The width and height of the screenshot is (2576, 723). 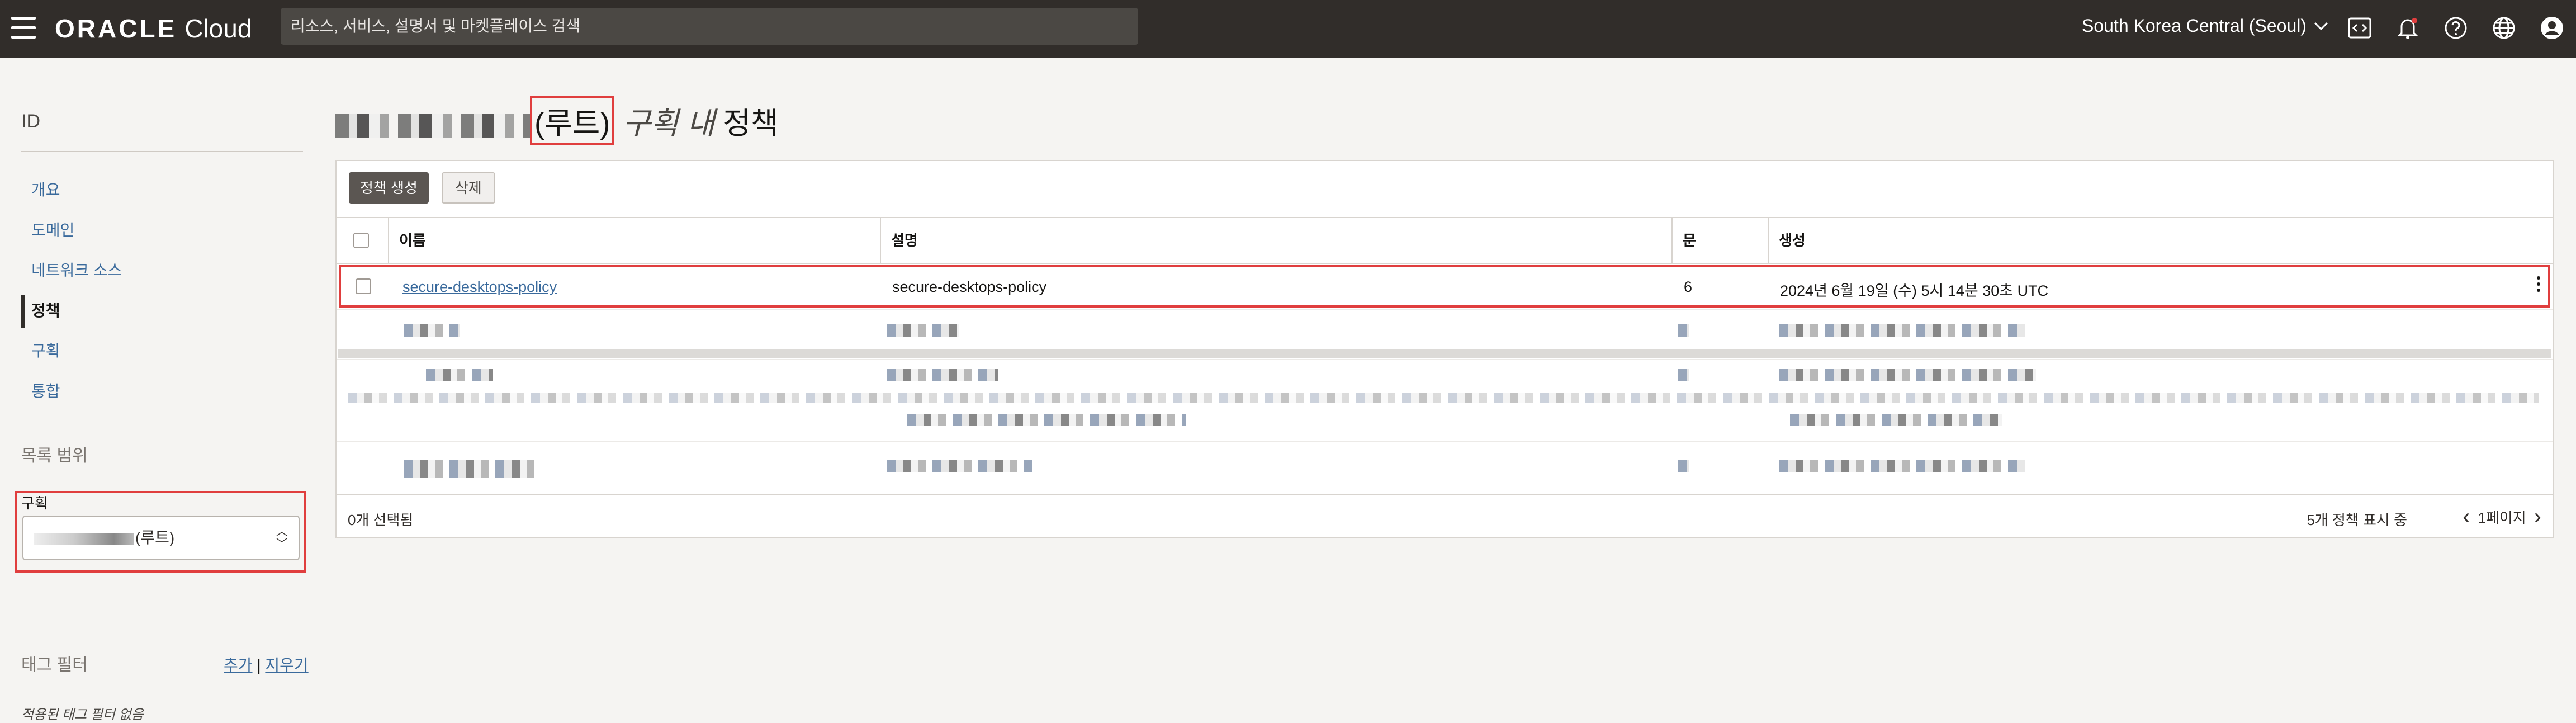 I want to click on page-title: (루트) 구획 내 정책, so click(x=557, y=121).